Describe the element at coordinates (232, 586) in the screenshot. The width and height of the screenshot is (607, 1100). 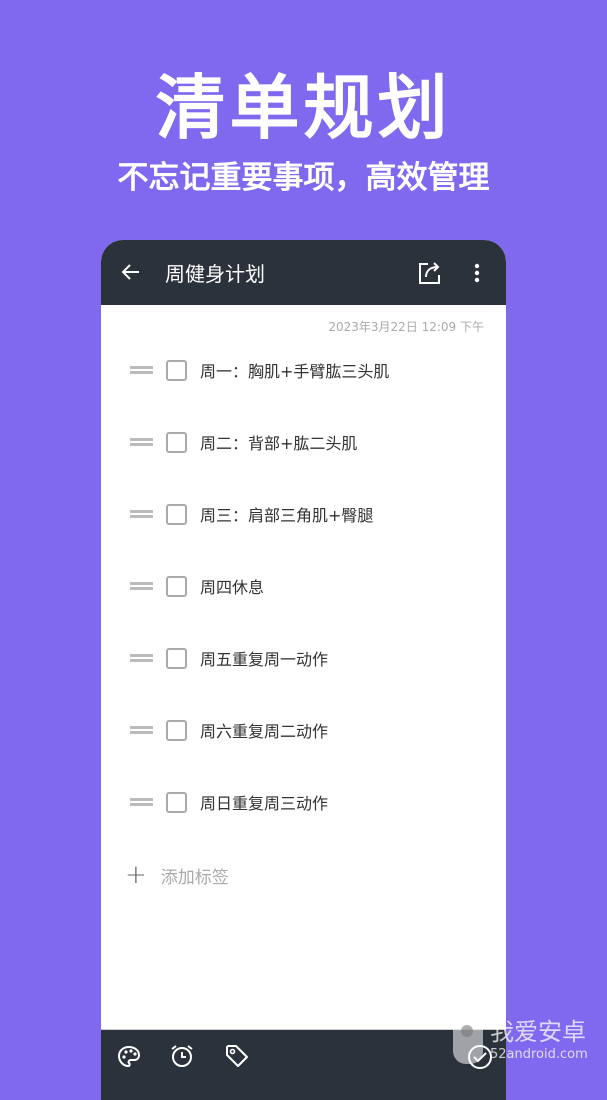
I see `item-text: 周四休息` at that location.